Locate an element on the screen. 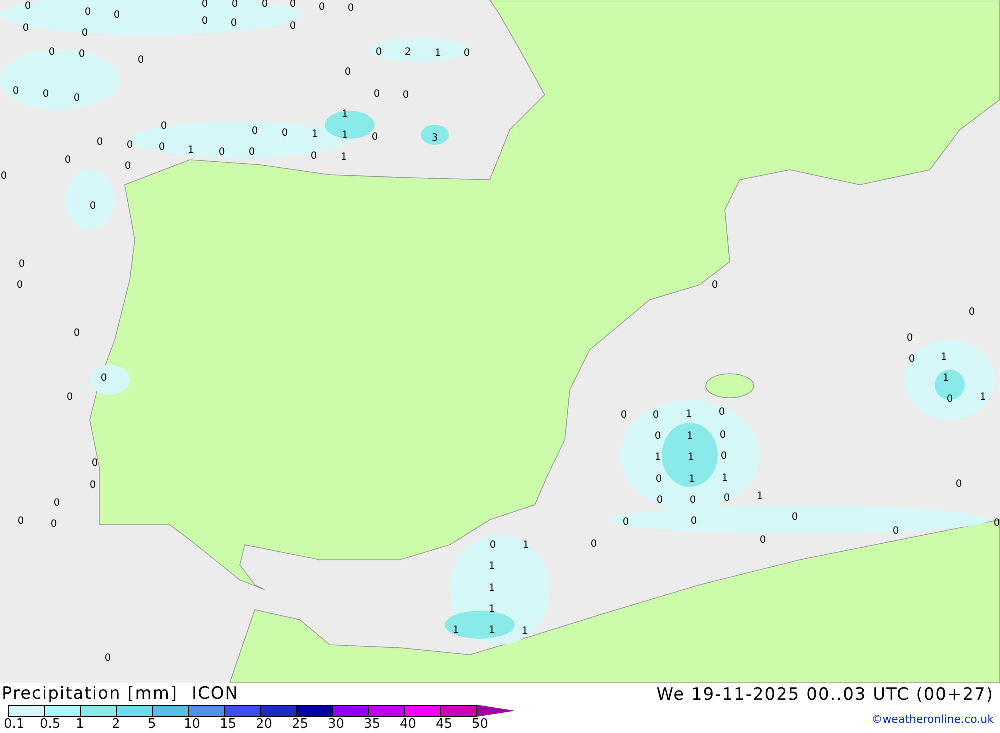 Image resolution: width=1000 pixels, height=733 pixels. legend-label: 40 is located at coordinates (408, 724).